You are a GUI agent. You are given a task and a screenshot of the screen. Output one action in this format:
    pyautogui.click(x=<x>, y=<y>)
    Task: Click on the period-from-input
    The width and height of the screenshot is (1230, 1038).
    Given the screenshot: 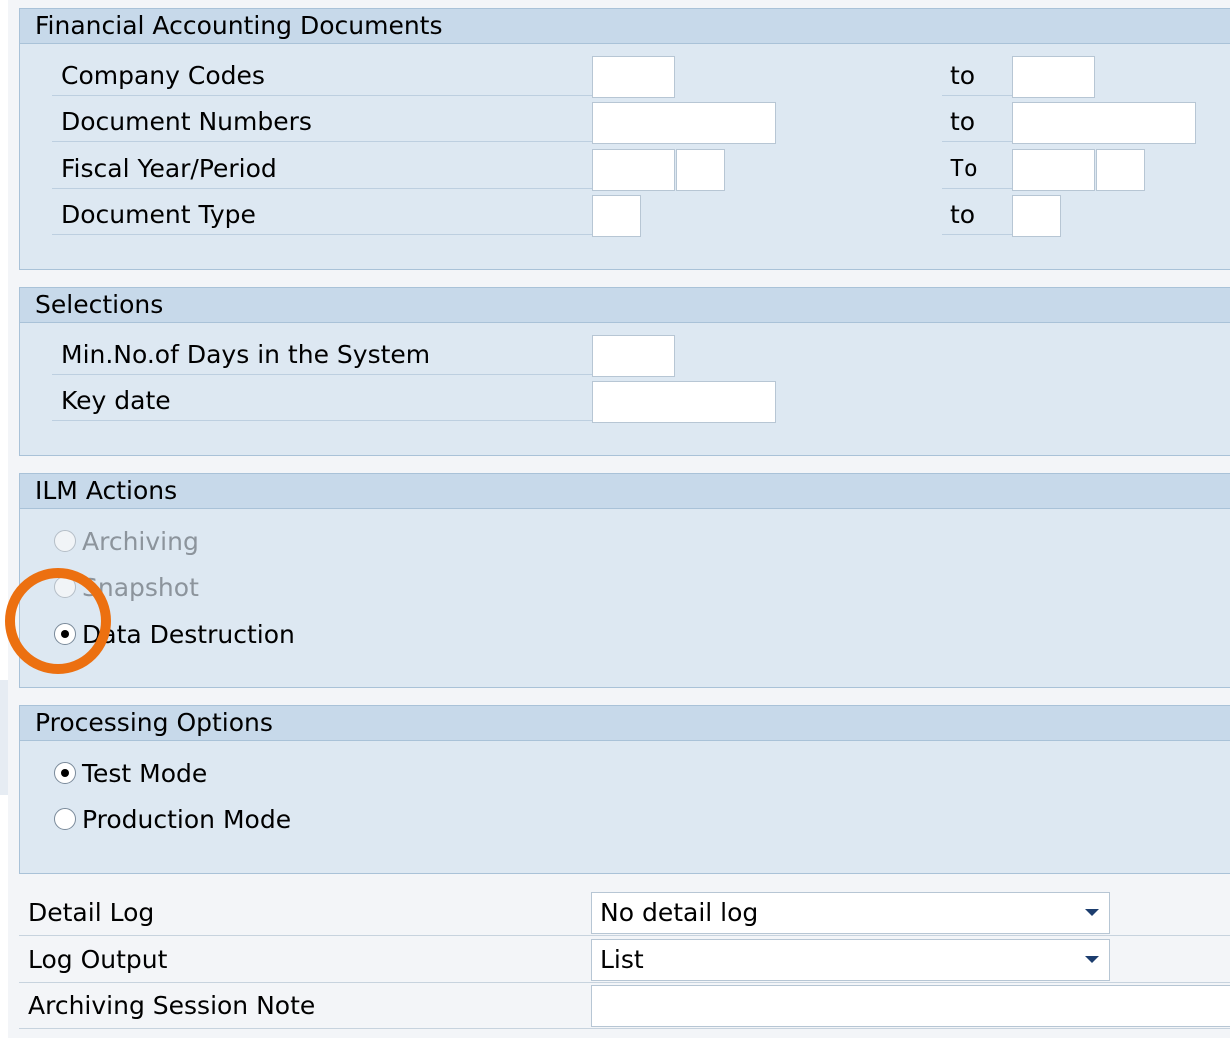 What is the action you would take?
    pyautogui.click(x=700, y=170)
    